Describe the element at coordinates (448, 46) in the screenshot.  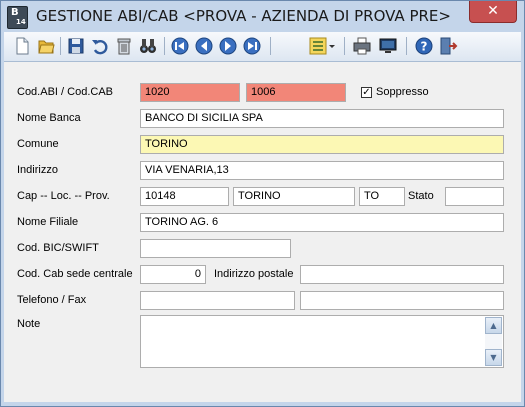
I see `exit-icon` at that location.